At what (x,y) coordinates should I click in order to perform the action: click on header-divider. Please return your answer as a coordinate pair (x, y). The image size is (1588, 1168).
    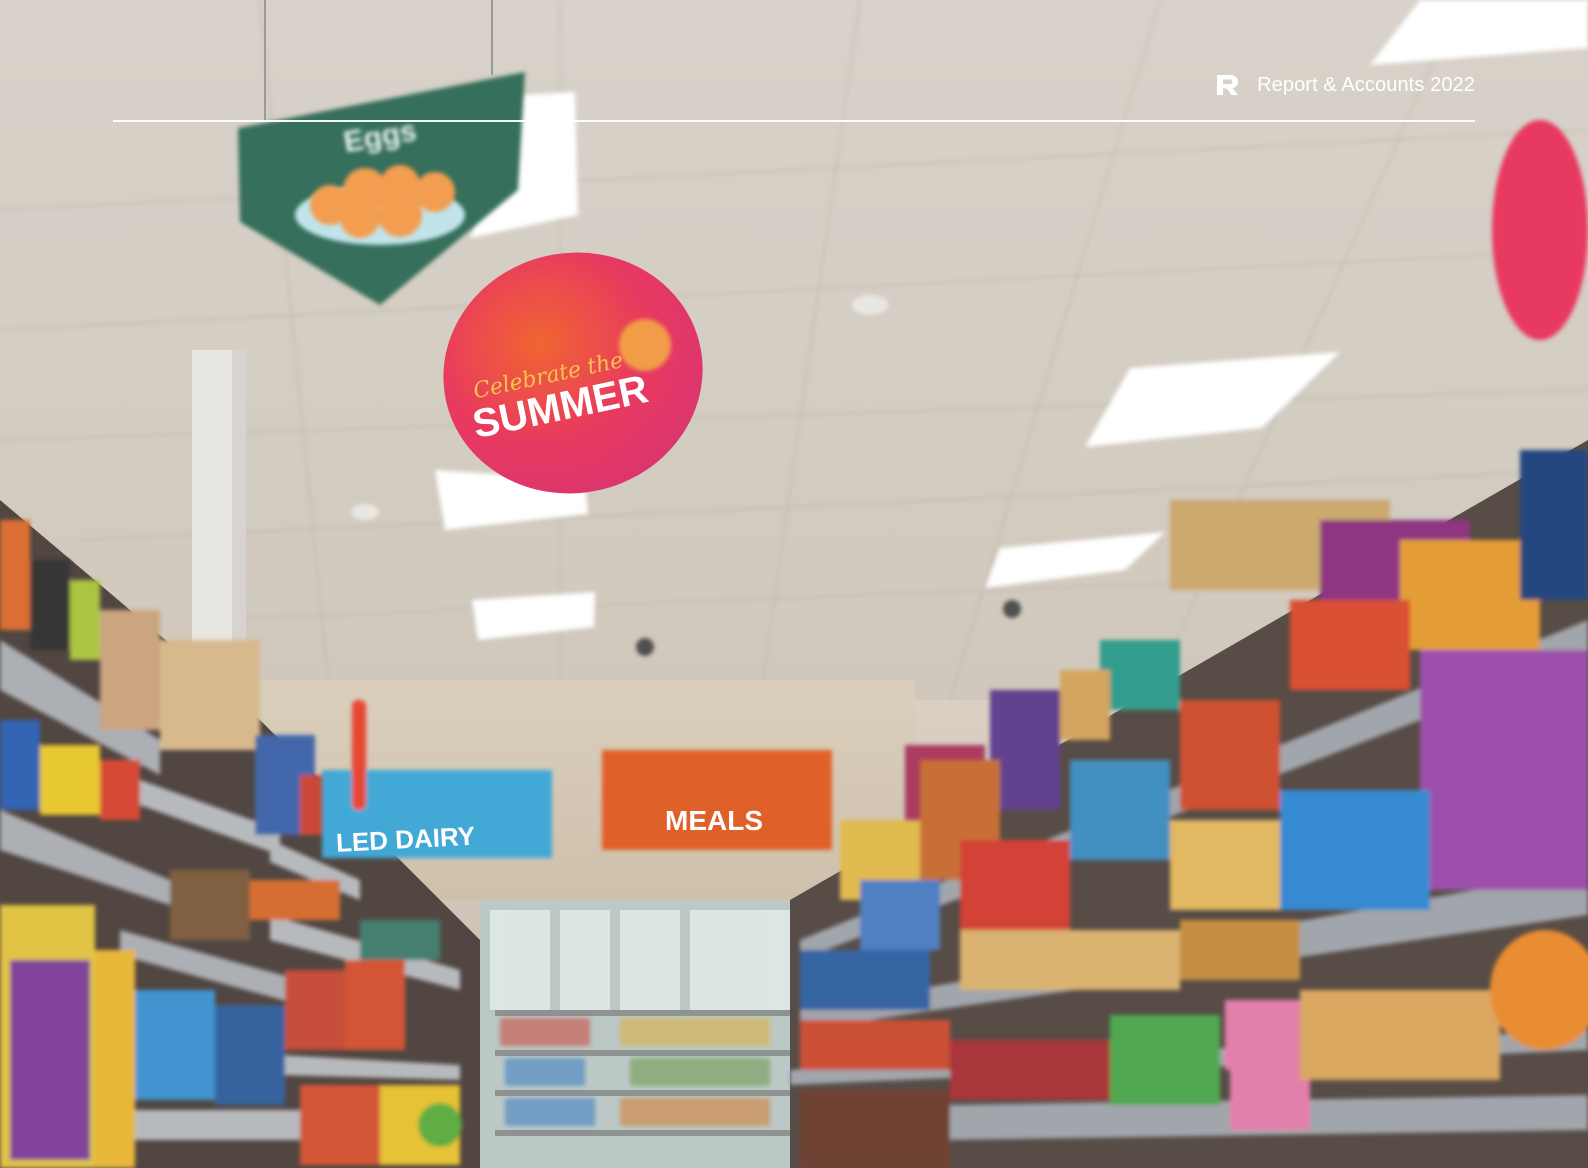
    Looking at the image, I should click on (794, 121).